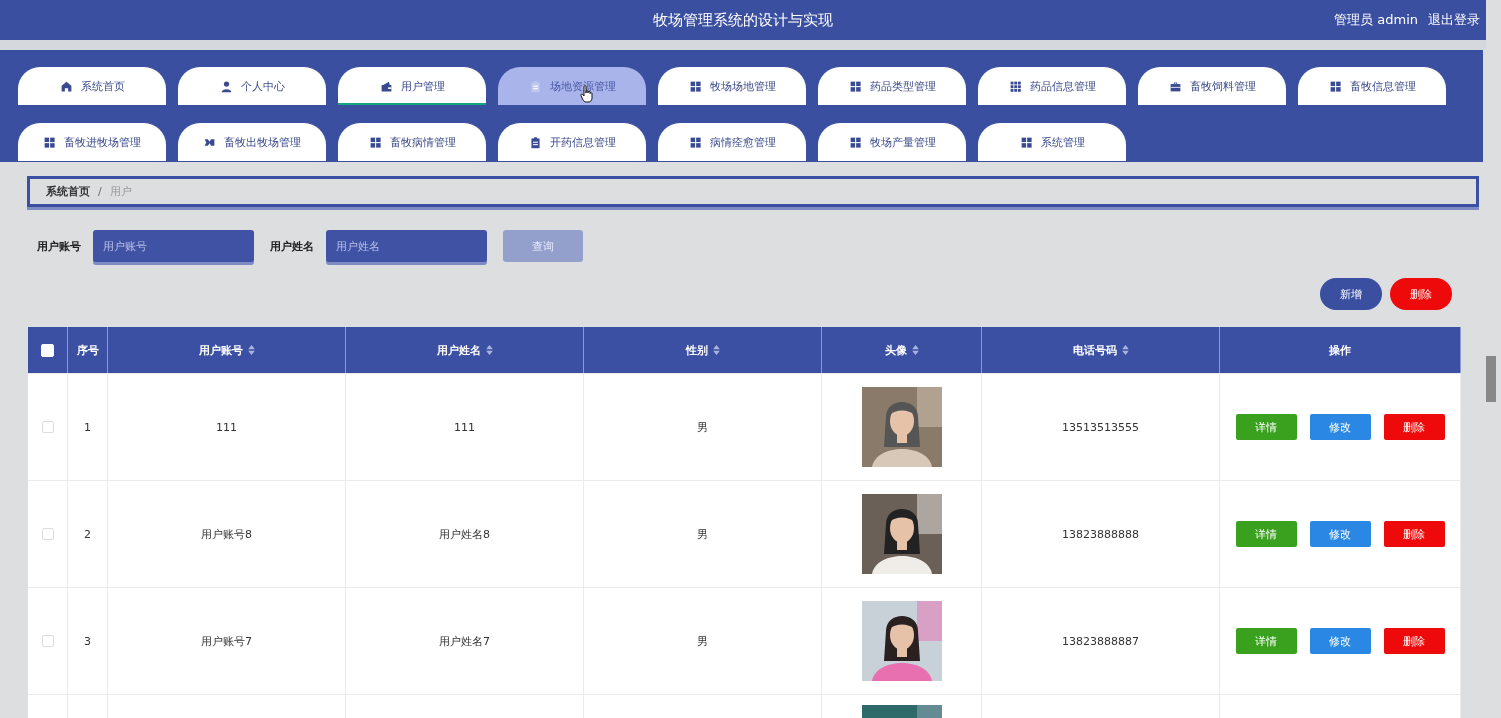 The image size is (1501, 718). I want to click on scrollbar-thumb, so click(1491, 379).